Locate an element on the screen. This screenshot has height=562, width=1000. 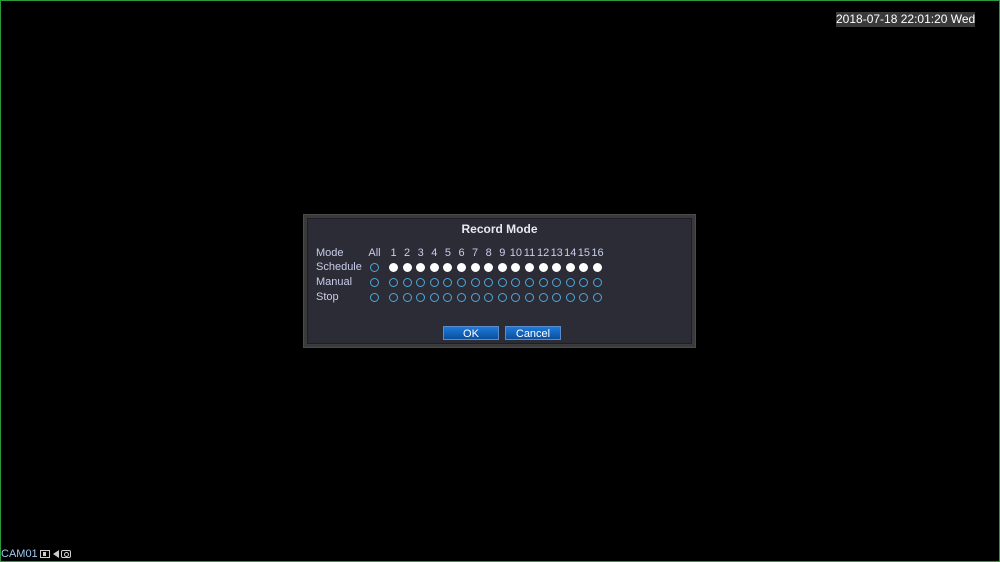
channel-header-1: 1 is located at coordinates (393, 253).